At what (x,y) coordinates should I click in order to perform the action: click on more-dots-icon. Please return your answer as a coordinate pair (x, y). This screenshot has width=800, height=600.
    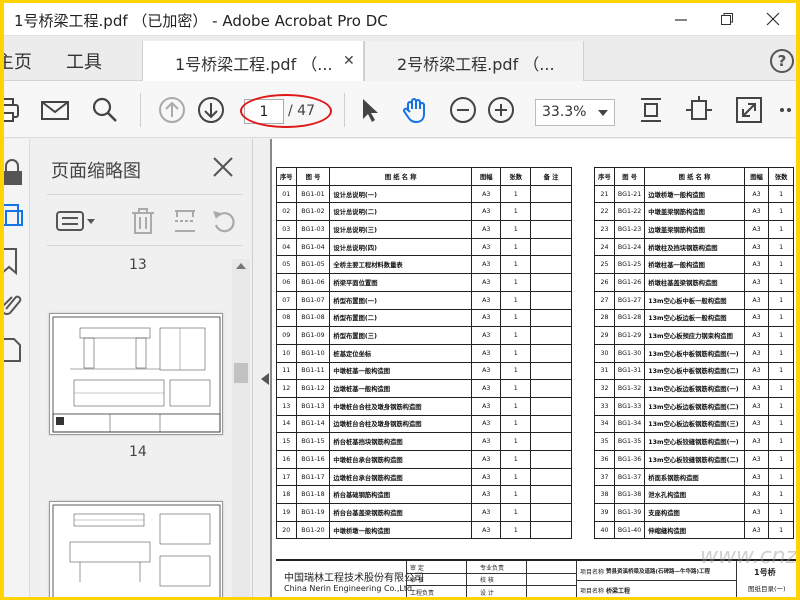
    Looking at the image, I should click on (785, 110).